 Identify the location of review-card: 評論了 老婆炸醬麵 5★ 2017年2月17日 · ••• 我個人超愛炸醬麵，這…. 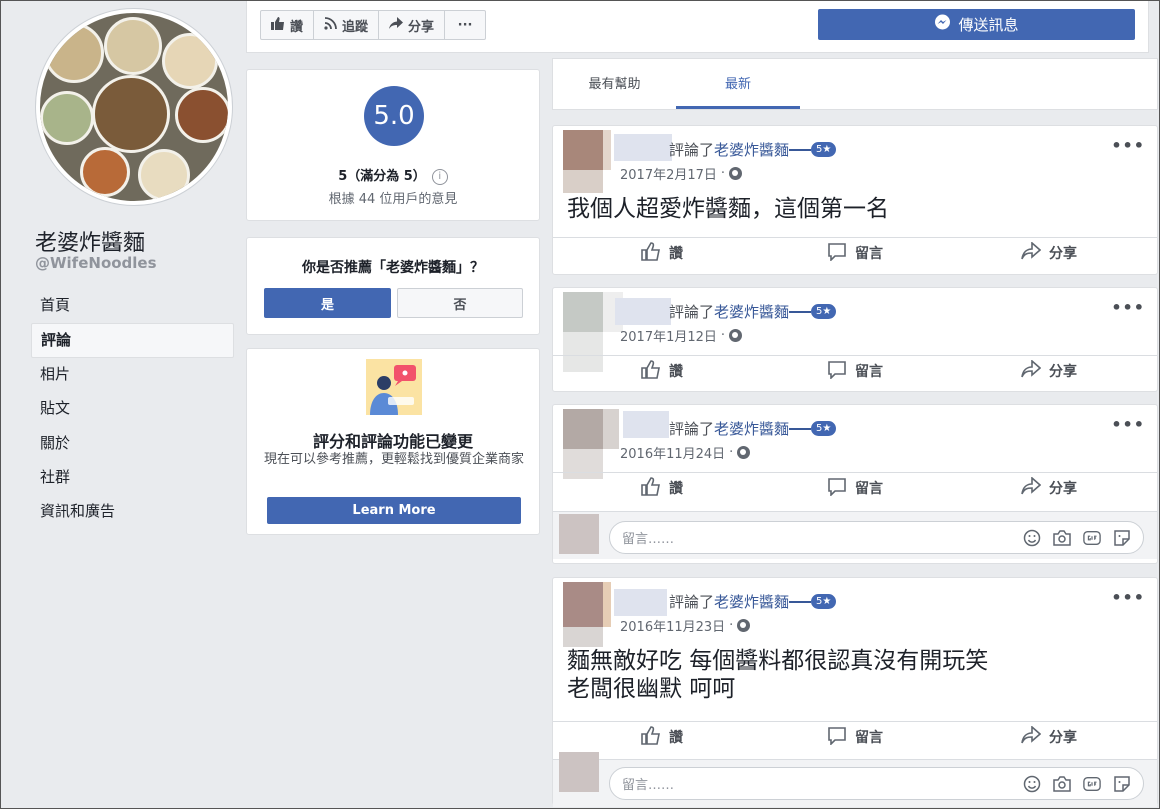
(855, 200).